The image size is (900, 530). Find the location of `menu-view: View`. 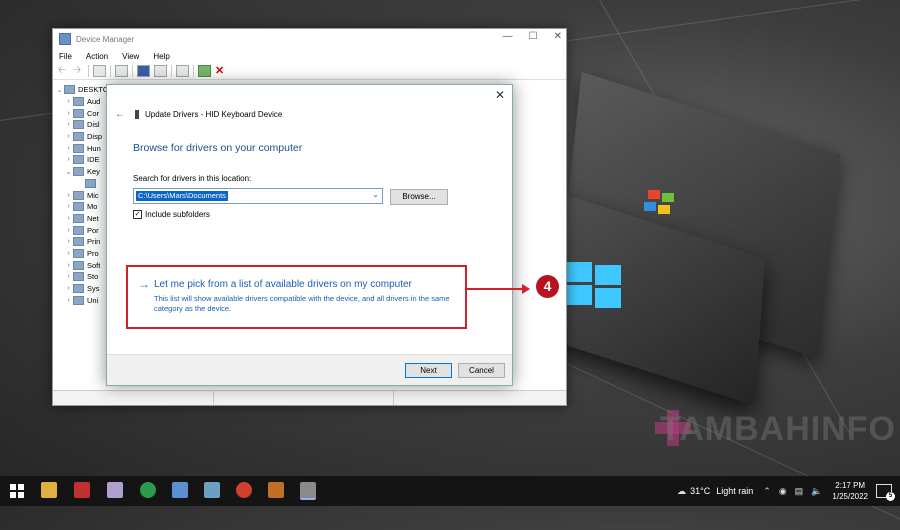

menu-view: View is located at coordinates (130, 56).